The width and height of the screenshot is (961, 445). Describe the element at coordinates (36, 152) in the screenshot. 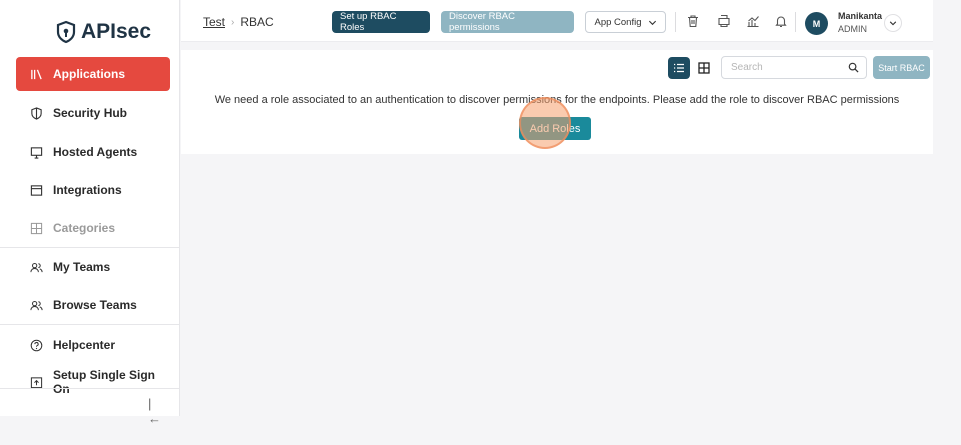

I see `monitor-icon` at that location.